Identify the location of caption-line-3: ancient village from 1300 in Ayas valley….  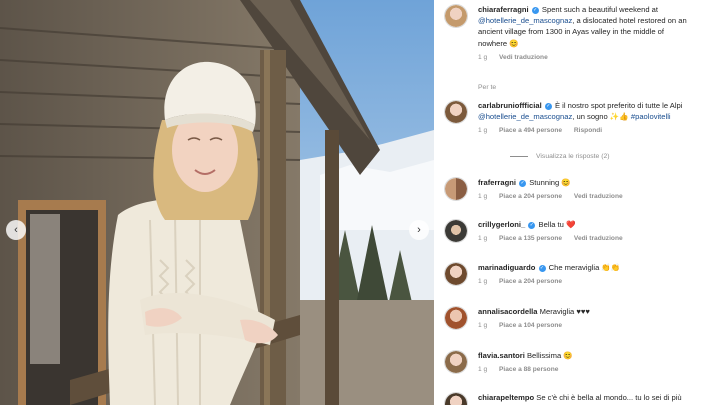
(571, 32).